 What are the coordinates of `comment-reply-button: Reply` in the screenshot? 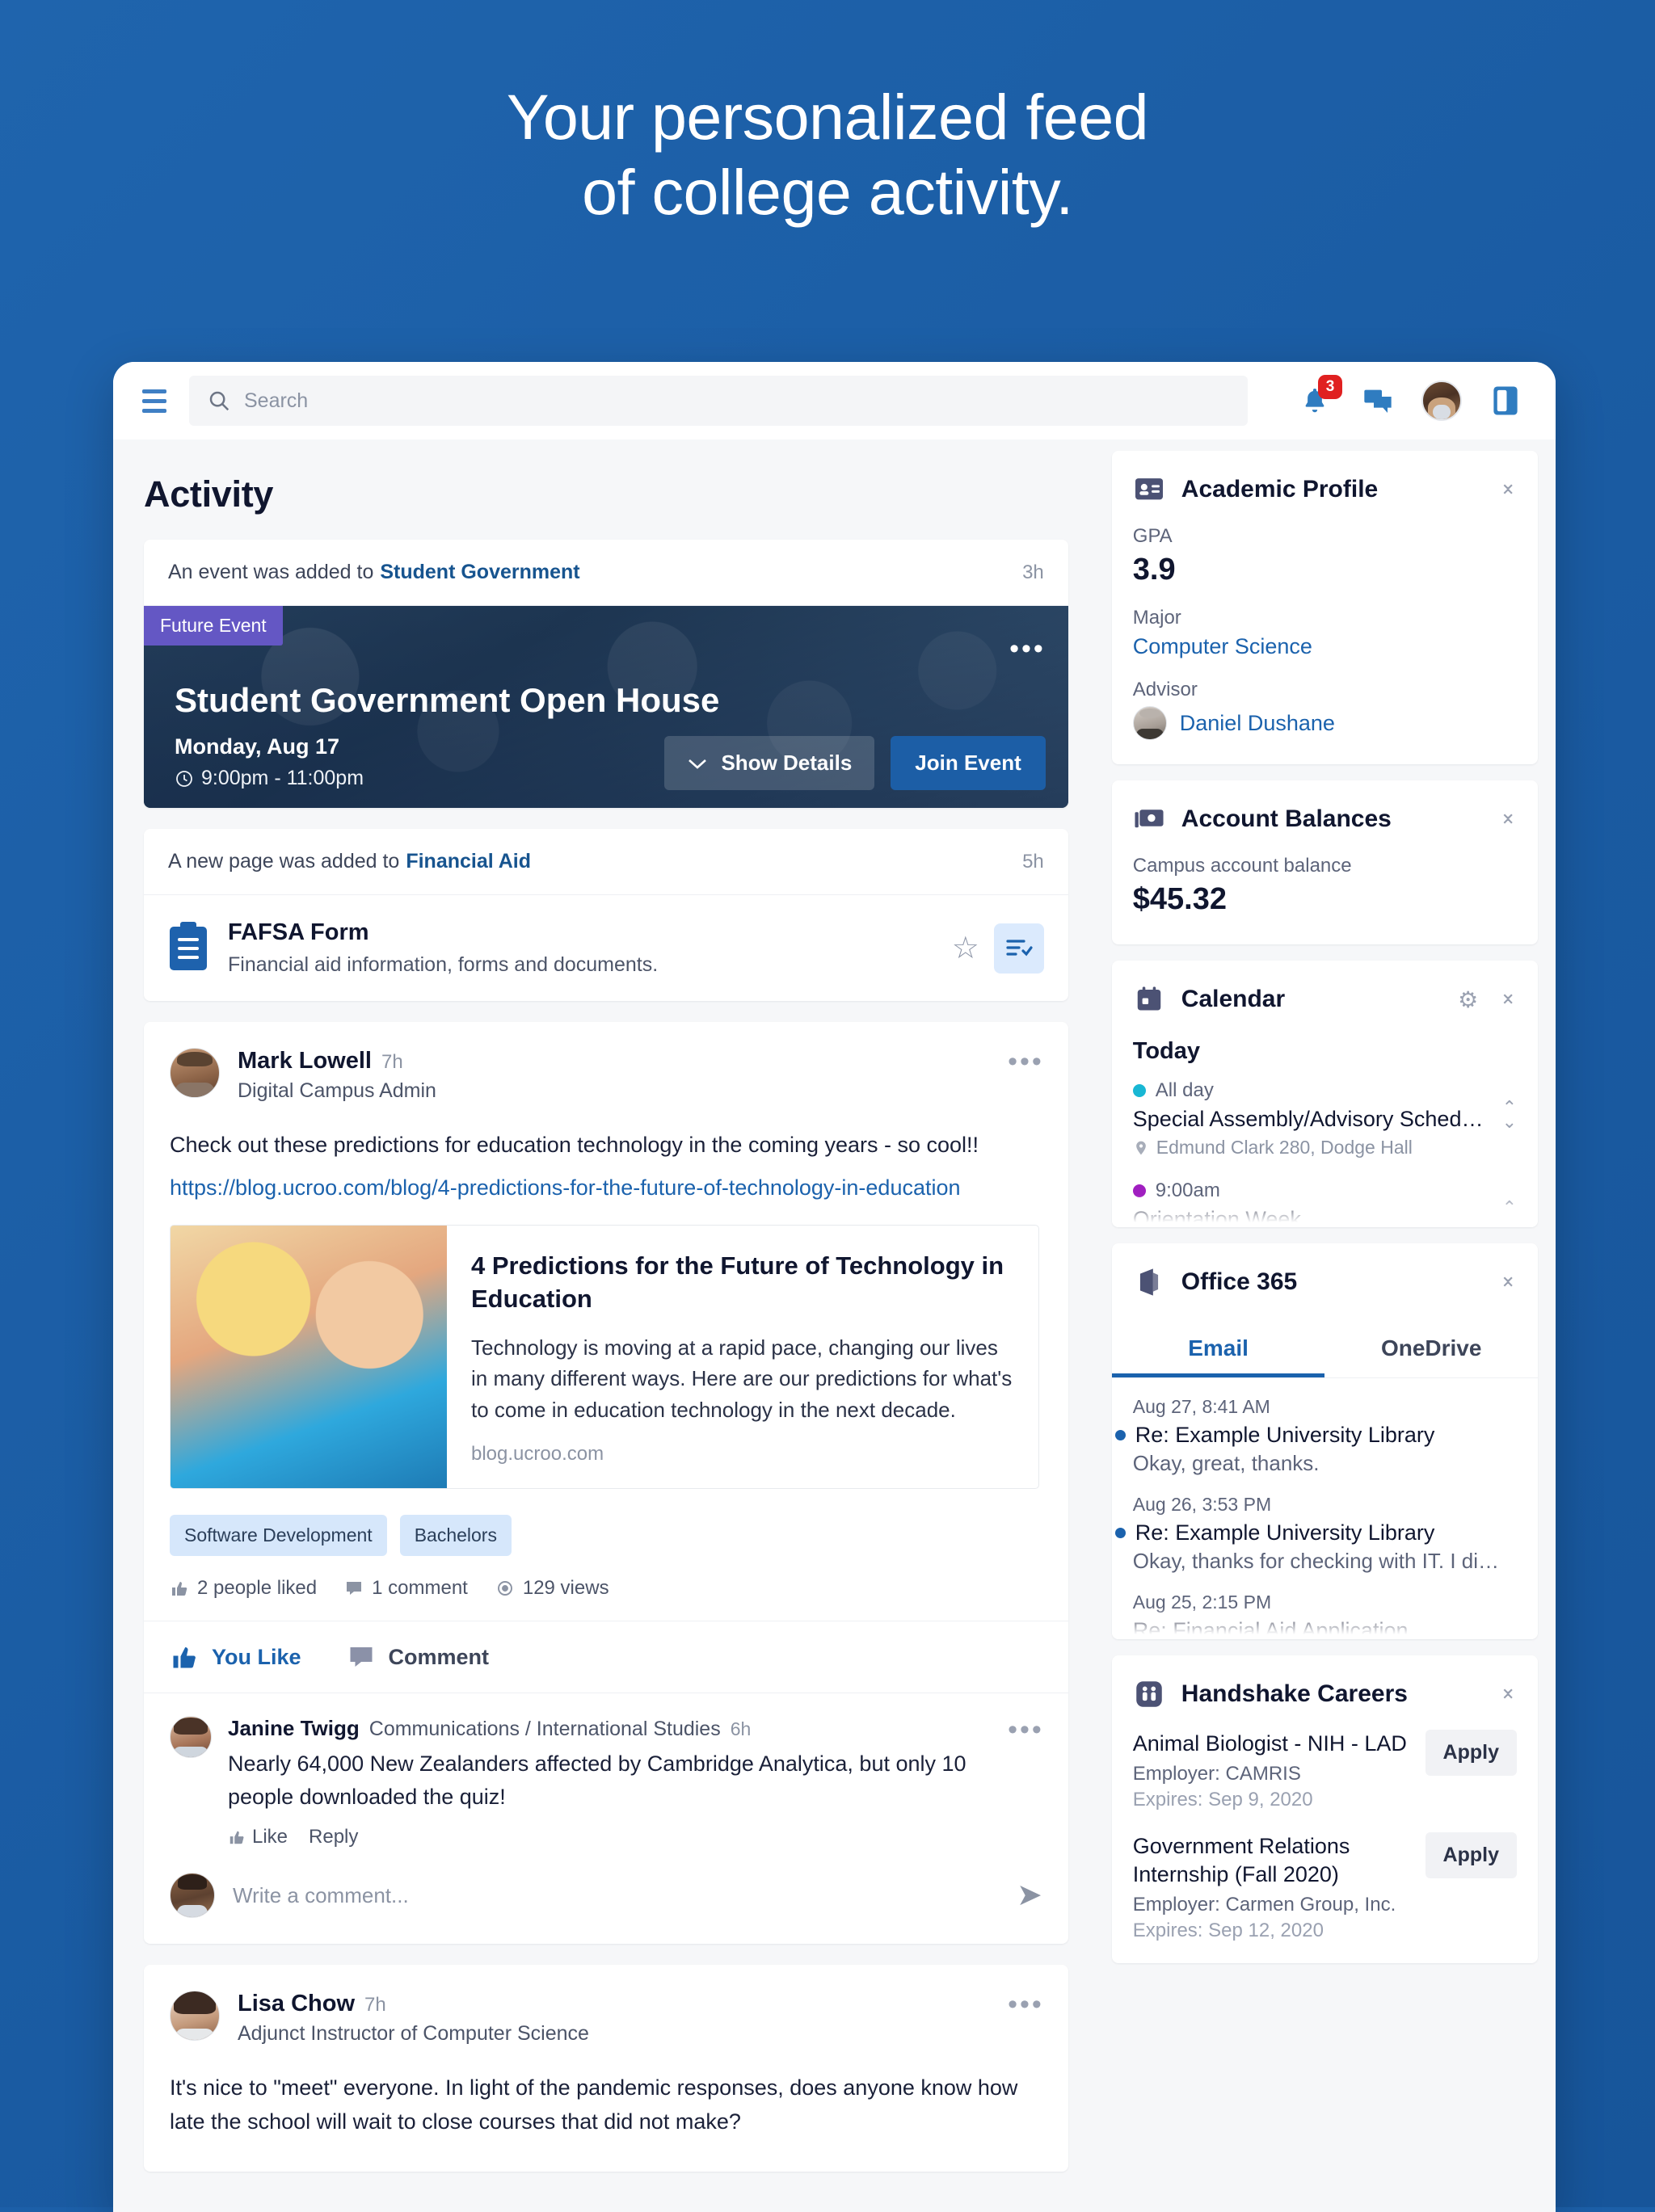 It's located at (333, 1837).